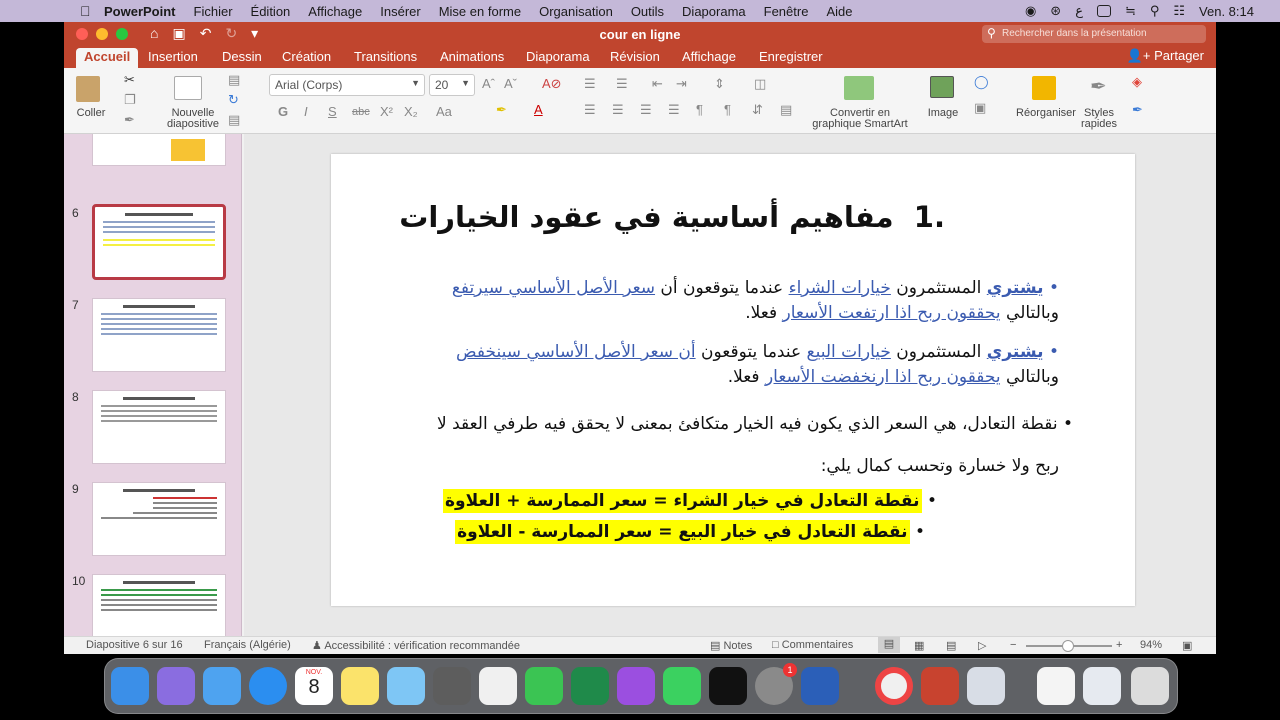 The width and height of the screenshot is (1280, 720). I want to click on superscript-icon: X², so click(386, 111).